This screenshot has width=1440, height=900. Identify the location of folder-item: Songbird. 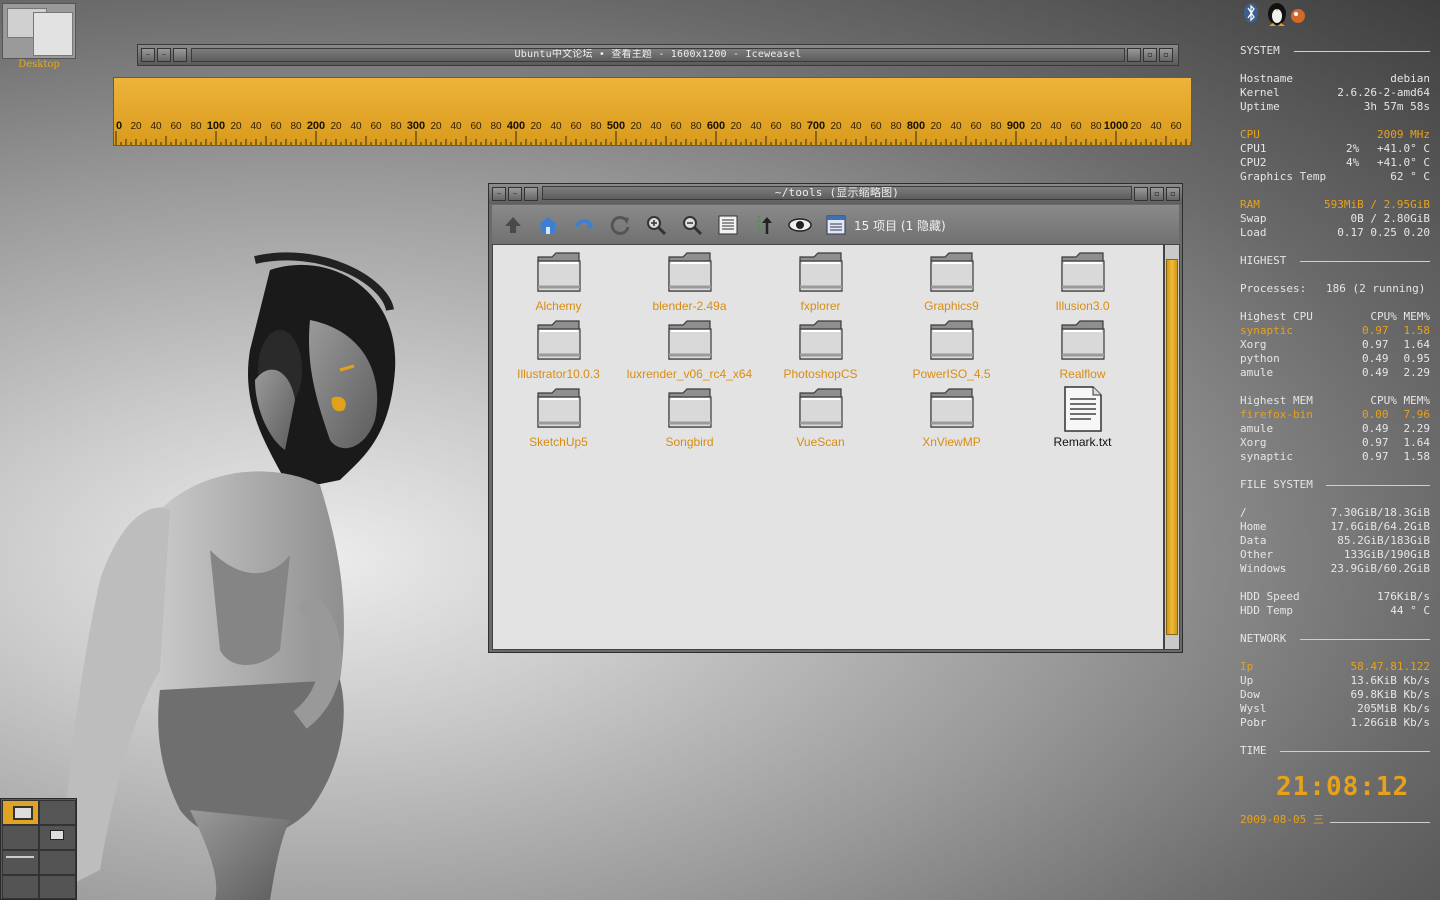
(689, 417).